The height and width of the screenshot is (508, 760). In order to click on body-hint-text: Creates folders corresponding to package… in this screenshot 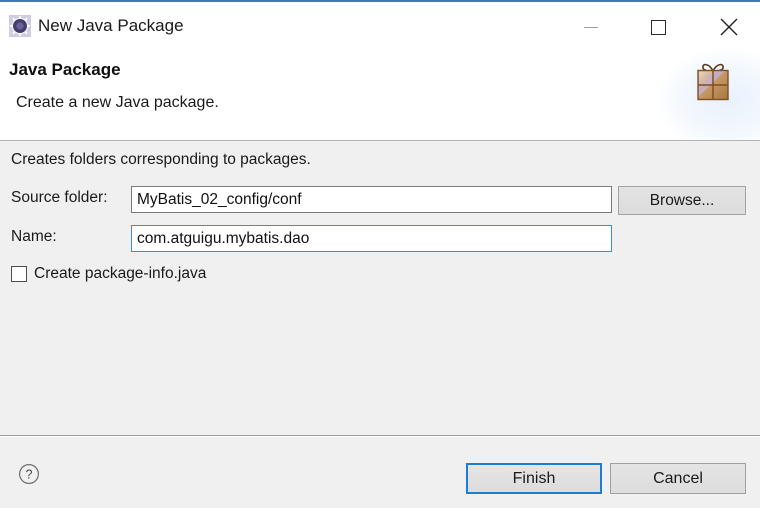, I will do `click(161, 159)`.